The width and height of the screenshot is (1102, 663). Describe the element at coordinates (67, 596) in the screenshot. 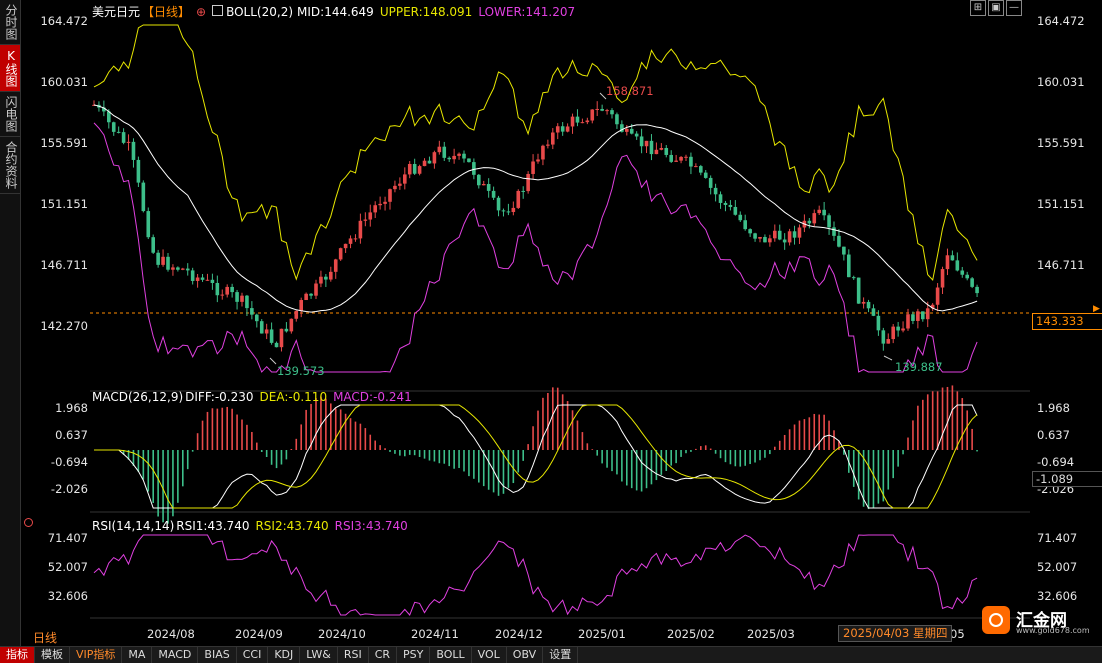

I see `rsi-y-label: 32.606` at that location.